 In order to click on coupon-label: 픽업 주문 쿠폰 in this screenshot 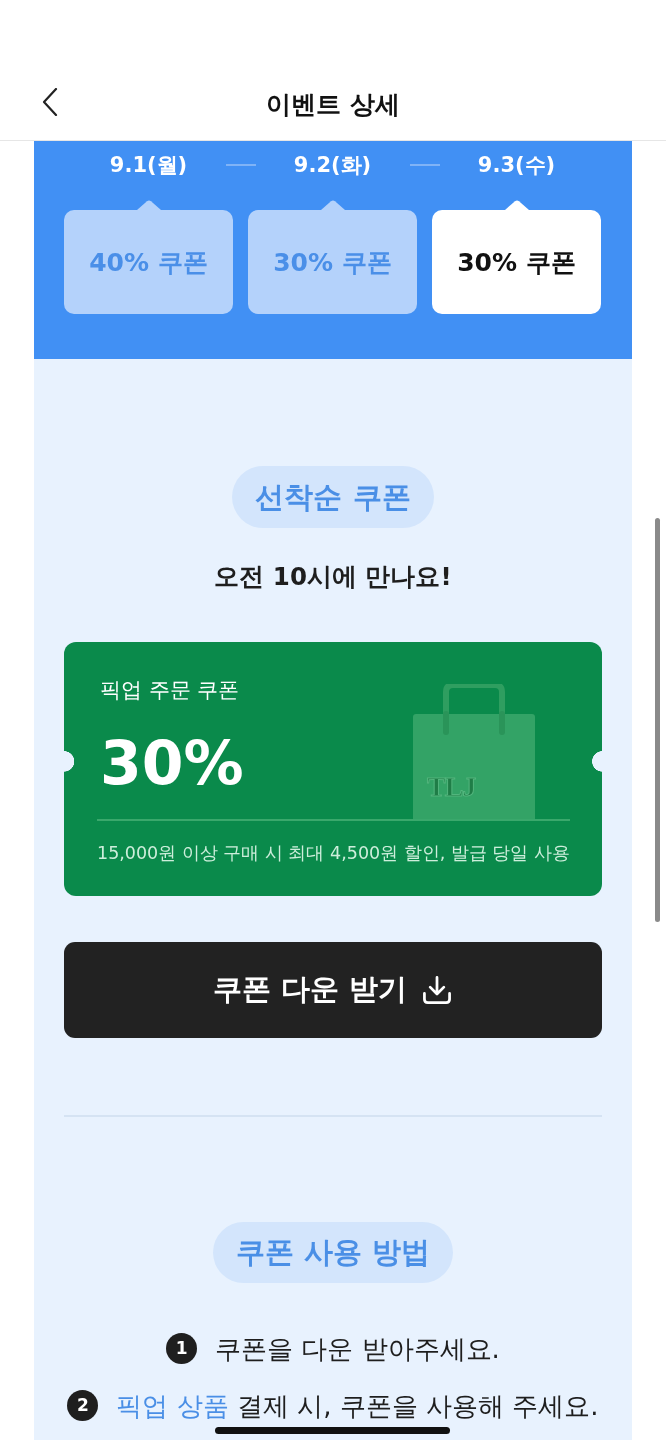, I will do `click(170, 690)`.